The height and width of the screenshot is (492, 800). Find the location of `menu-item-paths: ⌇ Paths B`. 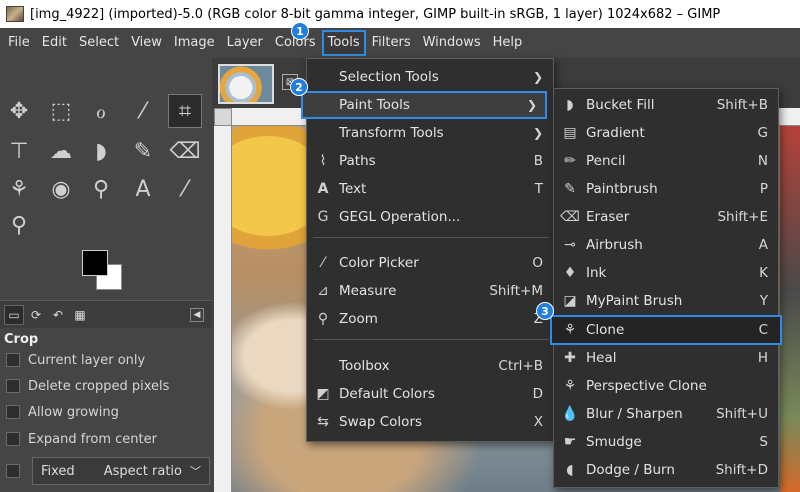

menu-item-paths: ⌇ Paths B is located at coordinates (430, 161).